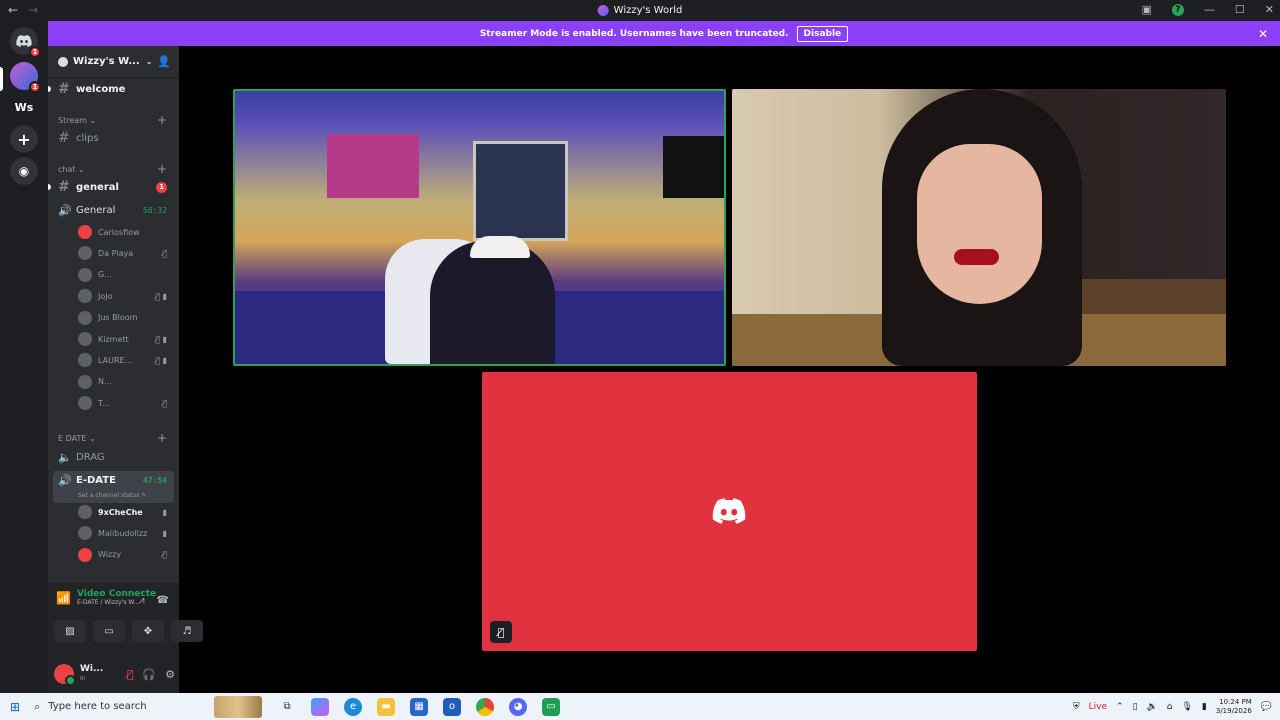 Image resolution: width=1280 pixels, height=720 pixels. Describe the element at coordinates (24, 139) in the screenshot. I see `add-server-icon: +` at that location.